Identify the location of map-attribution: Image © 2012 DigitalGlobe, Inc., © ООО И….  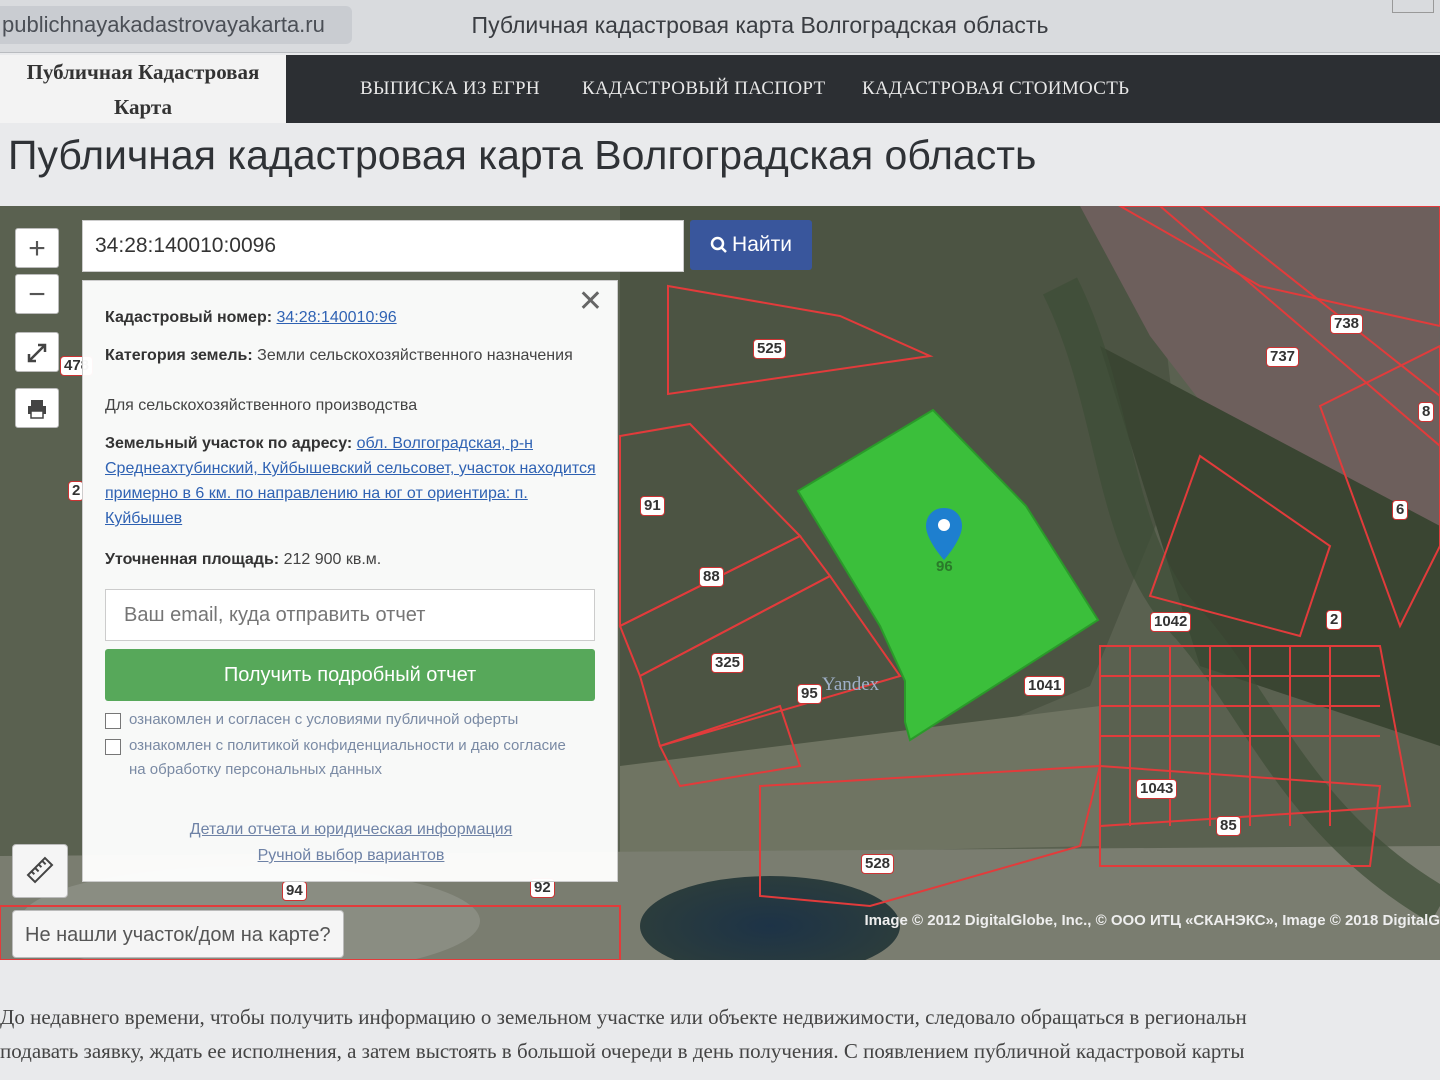
(1152, 920).